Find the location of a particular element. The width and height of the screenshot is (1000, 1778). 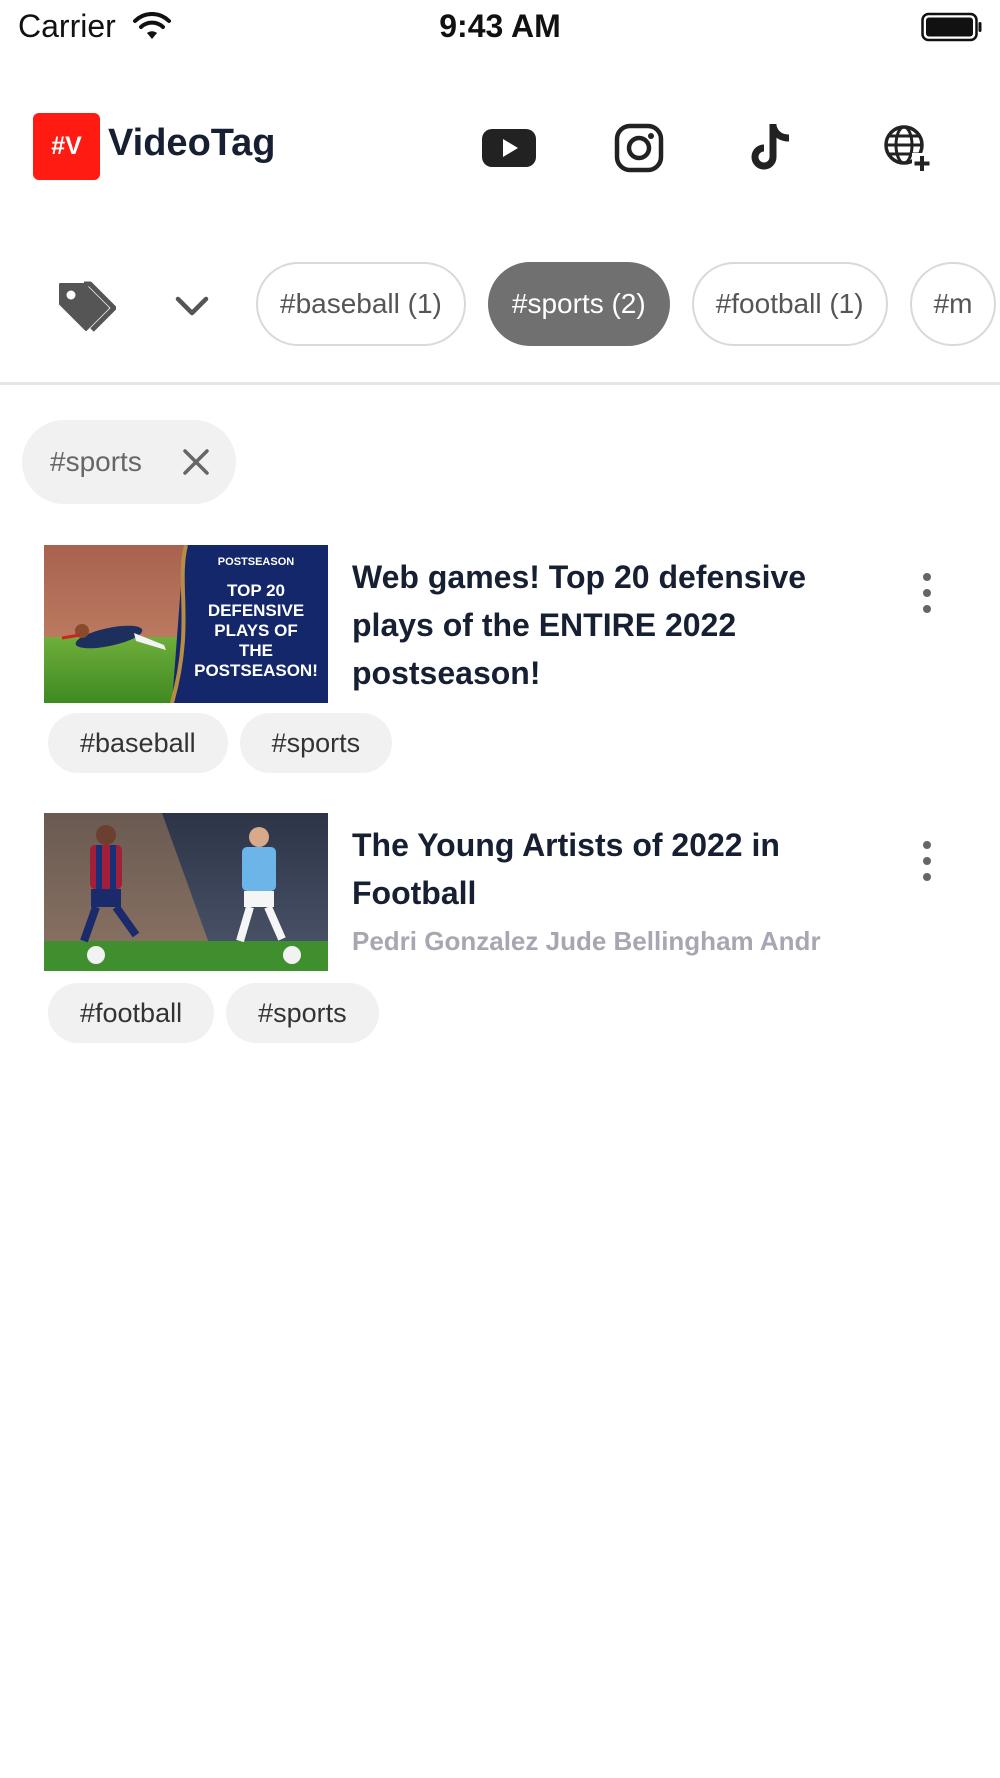

video-tag-chip: #baseball is located at coordinates (138, 743).